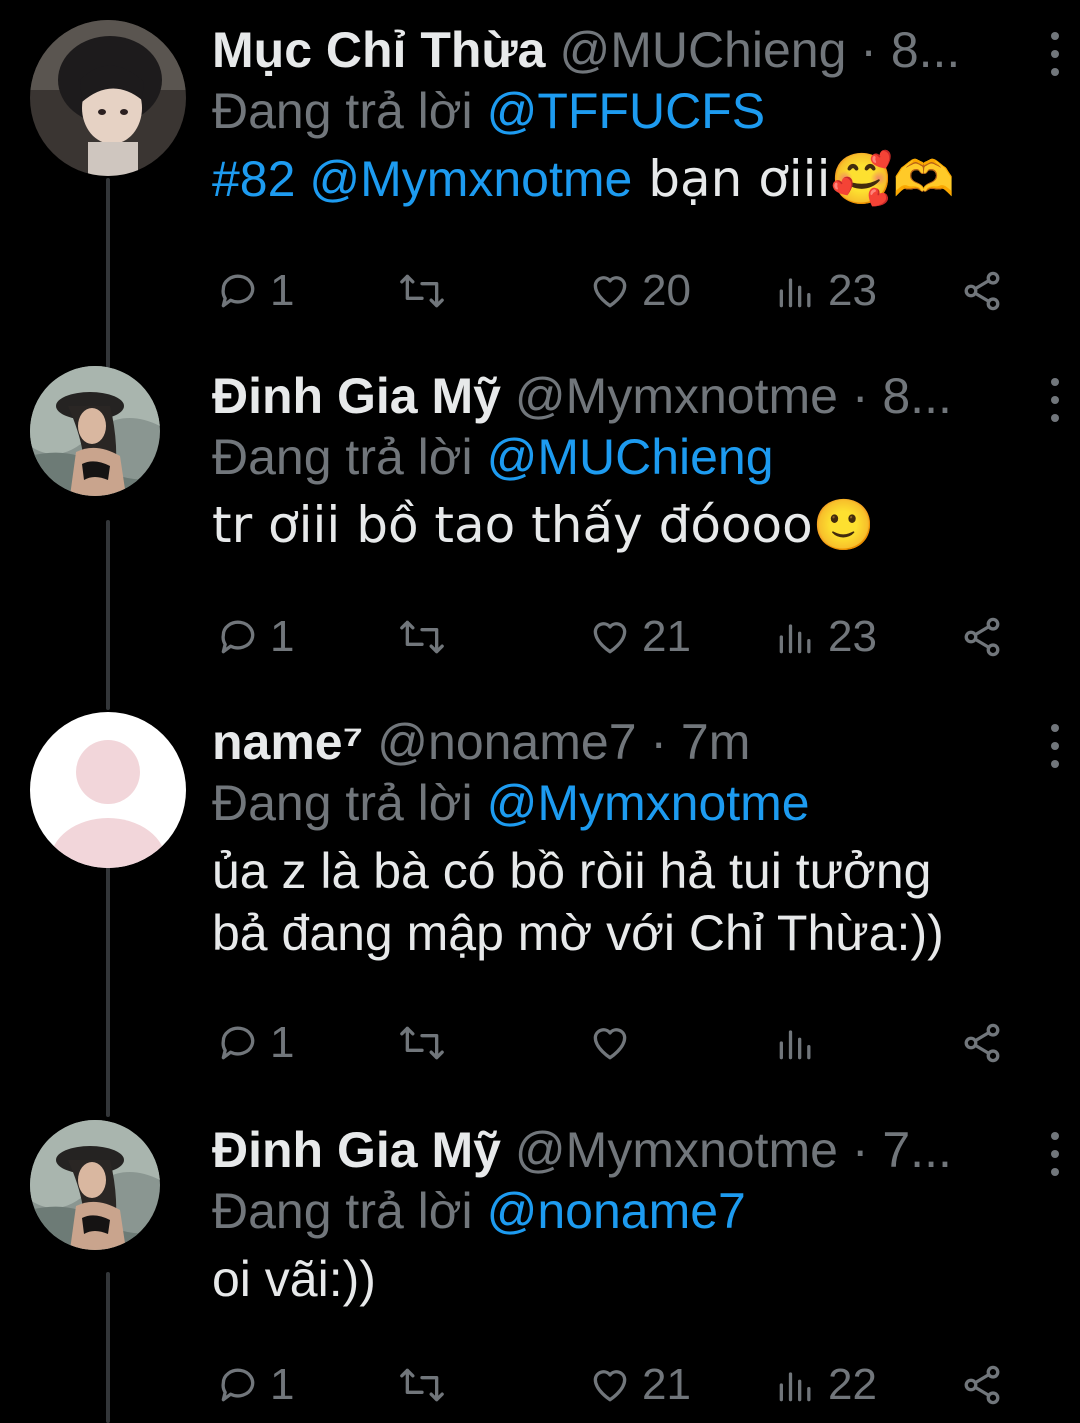 This screenshot has height=1423, width=1080. What do you see at coordinates (630, 457) in the screenshot?
I see `replying-to-handle: @MUChieng` at bounding box center [630, 457].